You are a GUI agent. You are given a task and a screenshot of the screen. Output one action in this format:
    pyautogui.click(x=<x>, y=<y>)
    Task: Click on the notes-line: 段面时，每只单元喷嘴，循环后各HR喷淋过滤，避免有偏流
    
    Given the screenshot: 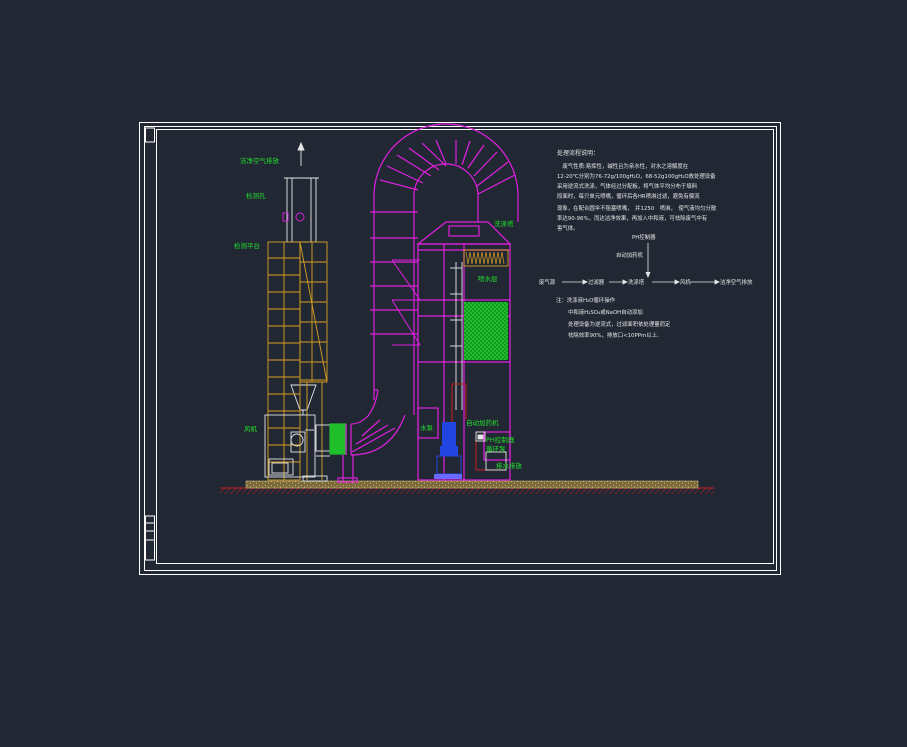 What is the action you would take?
    pyautogui.click(x=628, y=196)
    